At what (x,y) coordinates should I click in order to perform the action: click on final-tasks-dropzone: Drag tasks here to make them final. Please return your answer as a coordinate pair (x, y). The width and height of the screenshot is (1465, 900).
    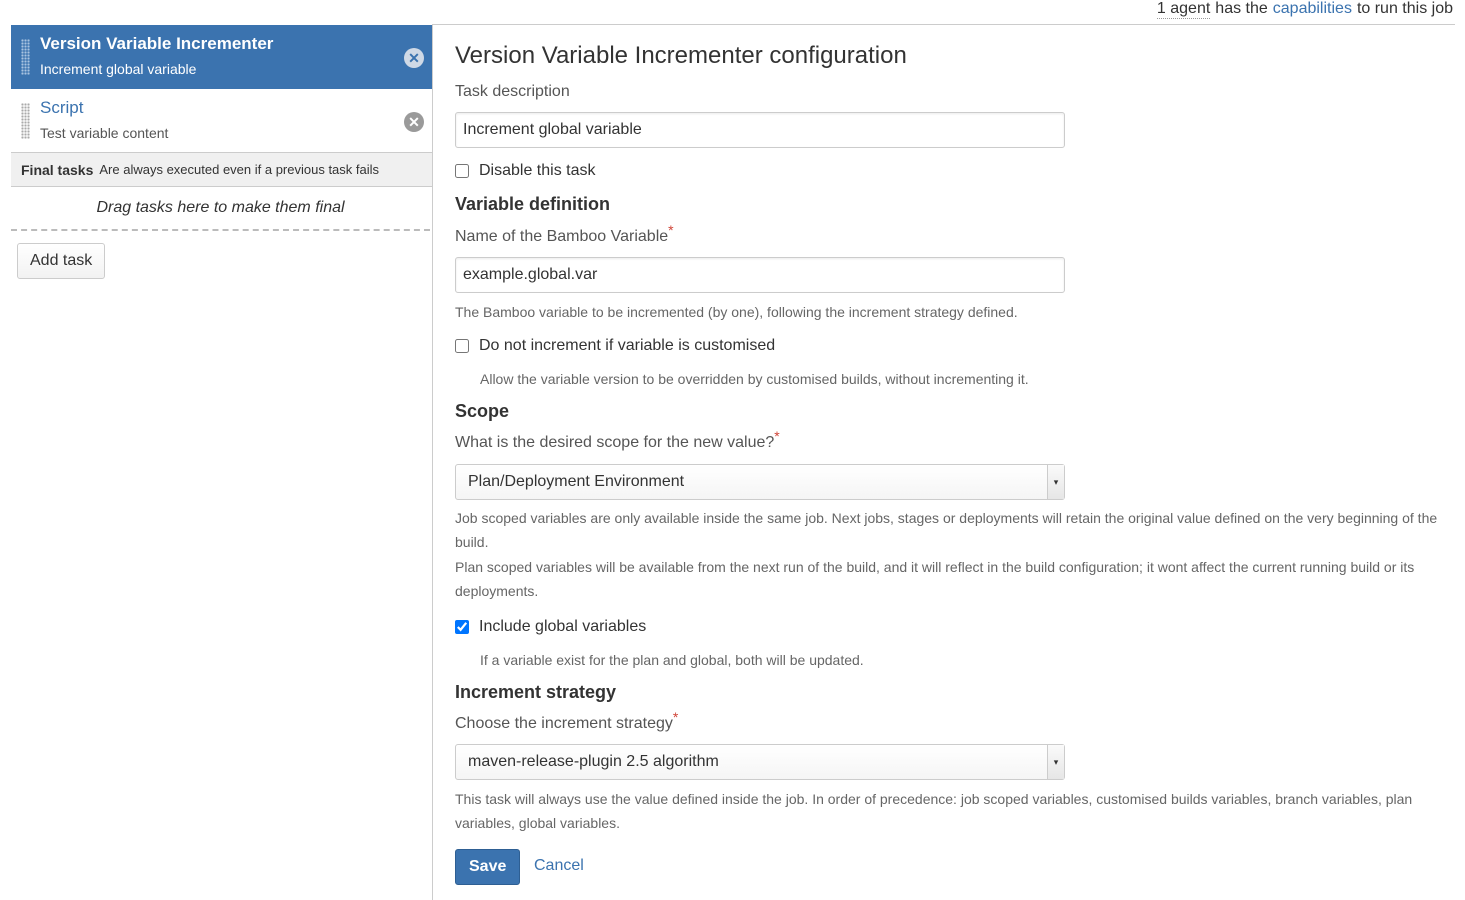
    Looking at the image, I should click on (220, 209).